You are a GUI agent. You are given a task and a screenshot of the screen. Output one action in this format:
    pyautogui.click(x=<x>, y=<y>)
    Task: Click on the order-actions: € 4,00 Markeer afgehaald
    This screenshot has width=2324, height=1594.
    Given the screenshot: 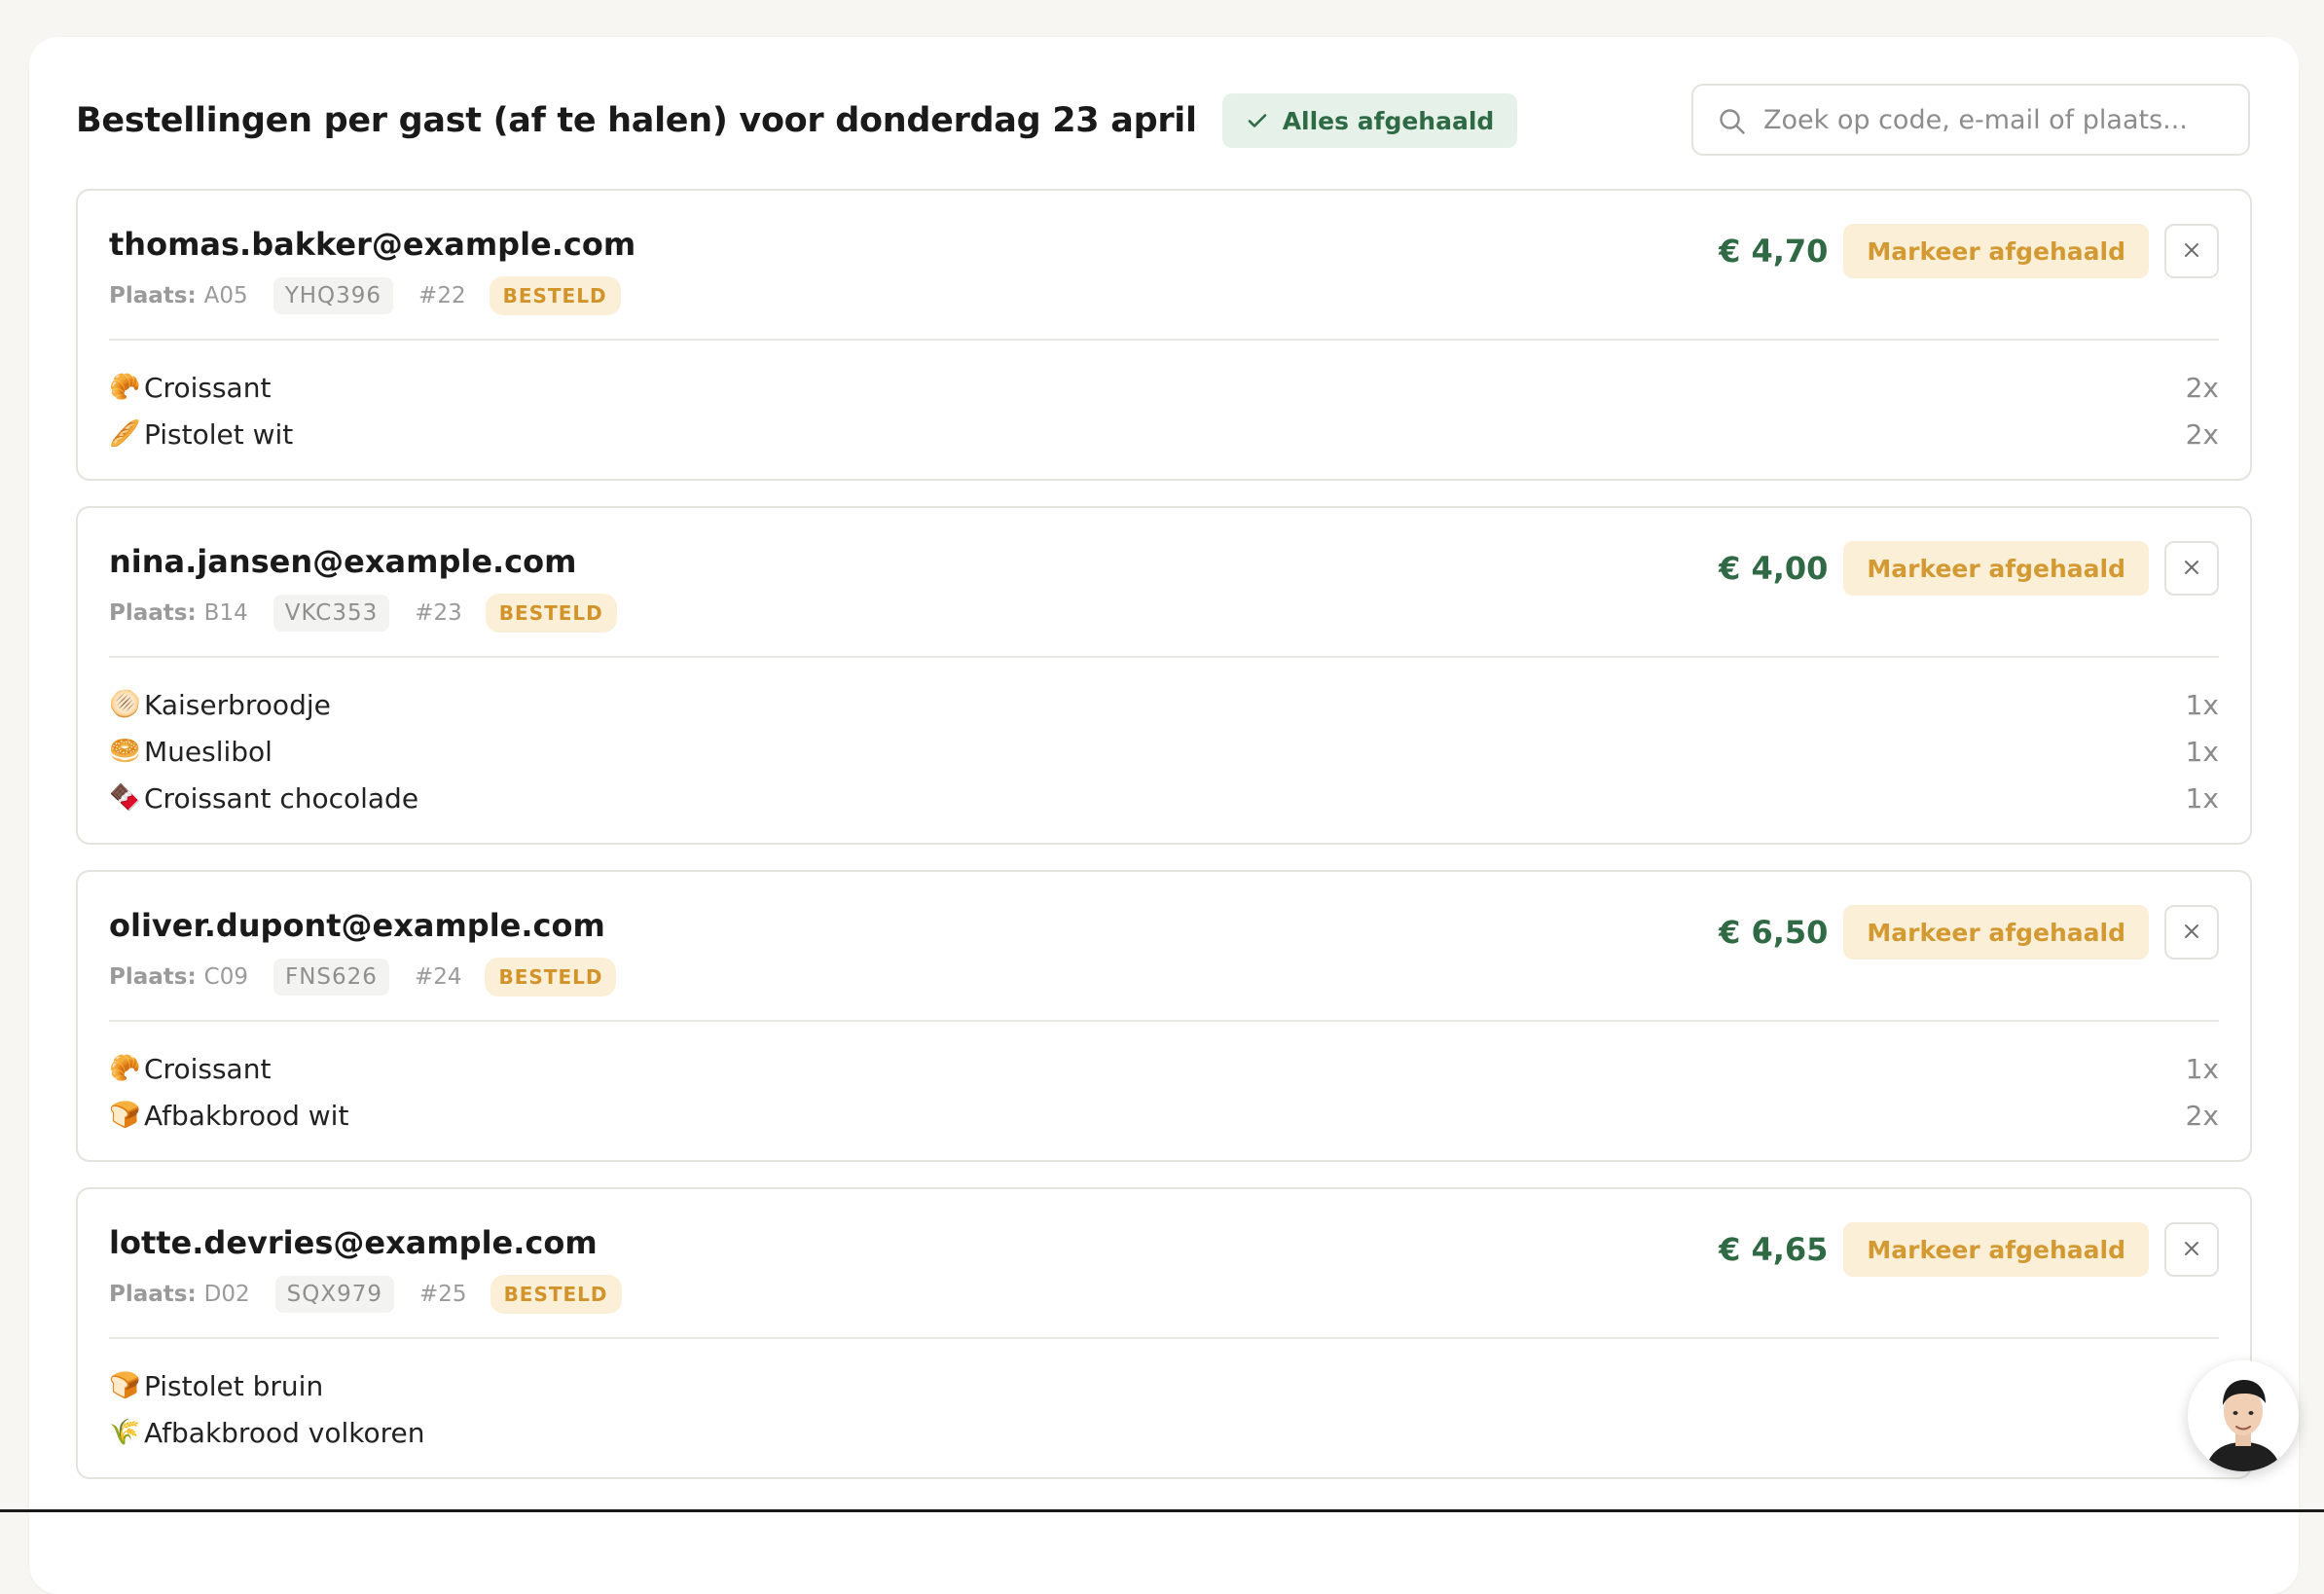 What is the action you would take?
    pyautogui.click(x=1969, y=568)
    